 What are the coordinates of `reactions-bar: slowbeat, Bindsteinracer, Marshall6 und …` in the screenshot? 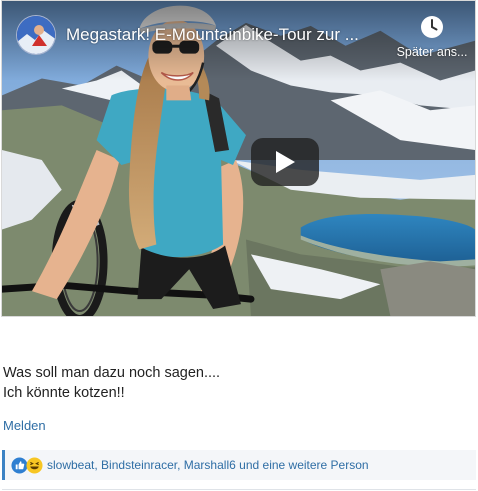 It's located at (239, 465).